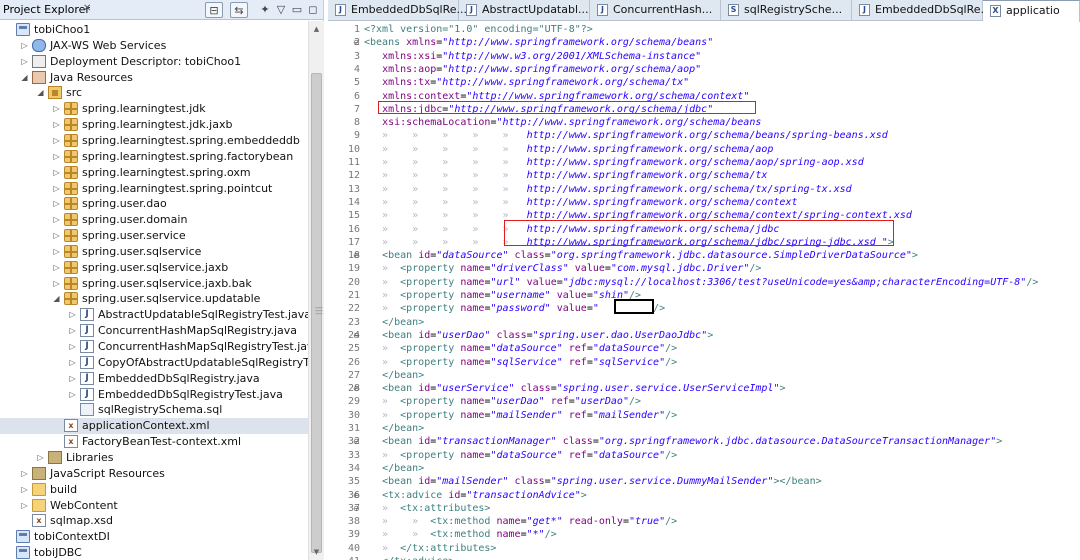  Describe the element at coordinates (460, 534) in the screenshot. I see `code-line: » » <tx:method name="*"/>` at that location.